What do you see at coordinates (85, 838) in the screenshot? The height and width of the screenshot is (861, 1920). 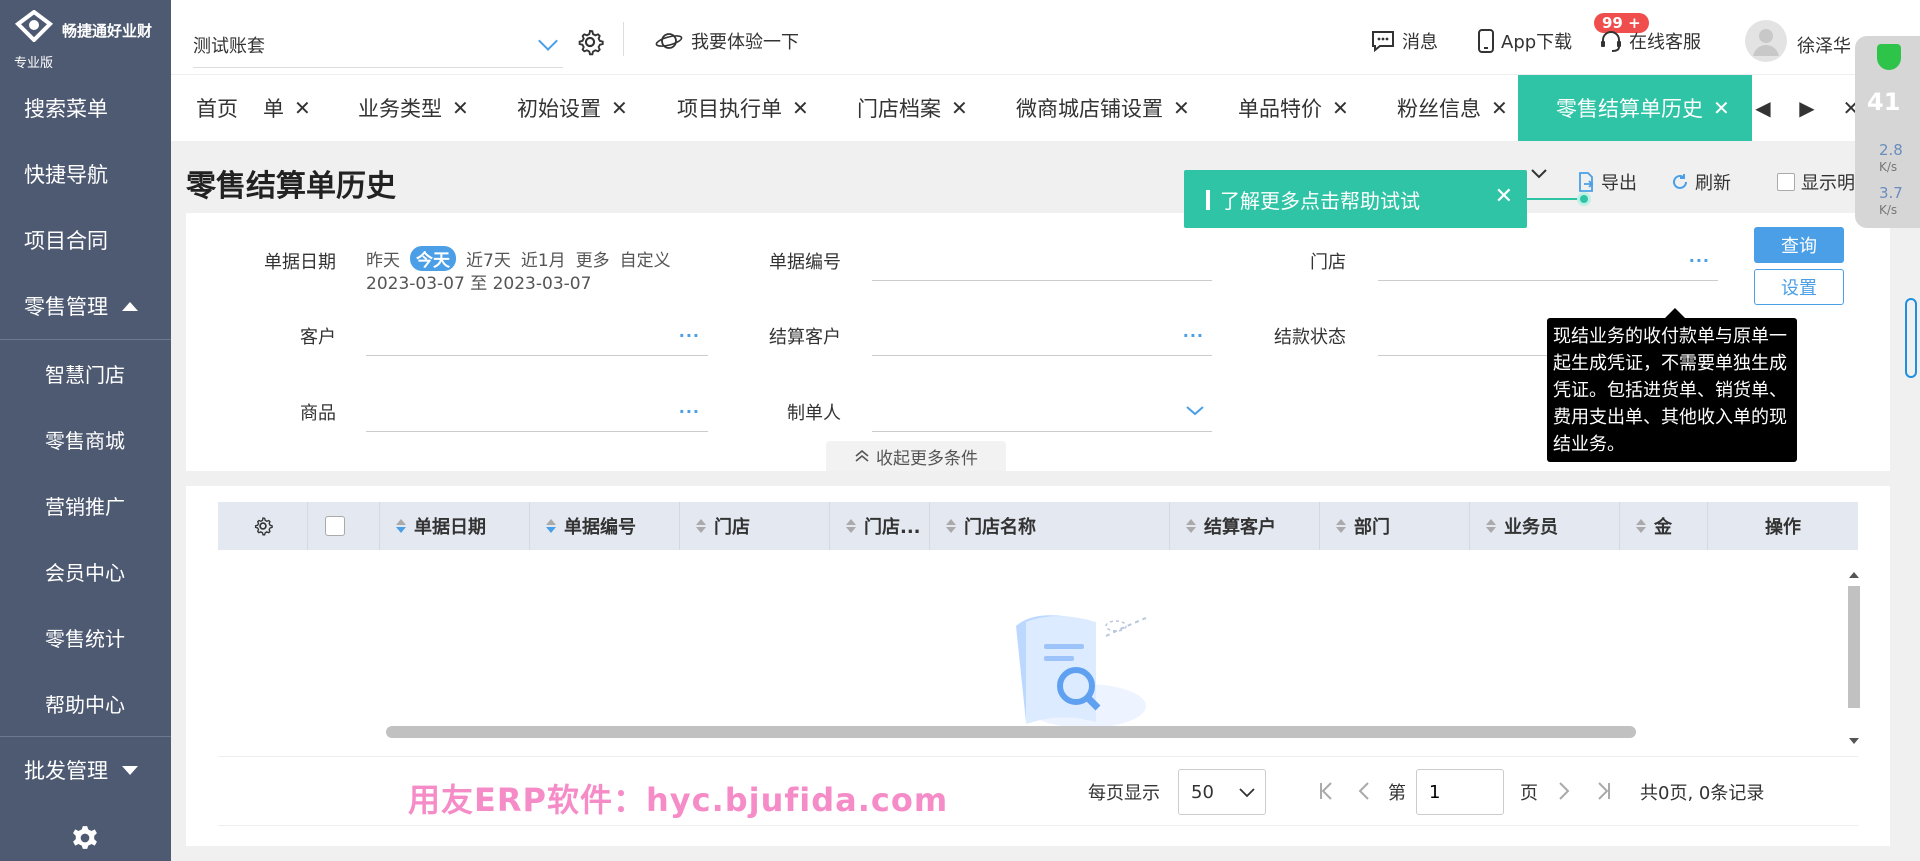 I see `gear-icon` at bounding box center [85, 838].